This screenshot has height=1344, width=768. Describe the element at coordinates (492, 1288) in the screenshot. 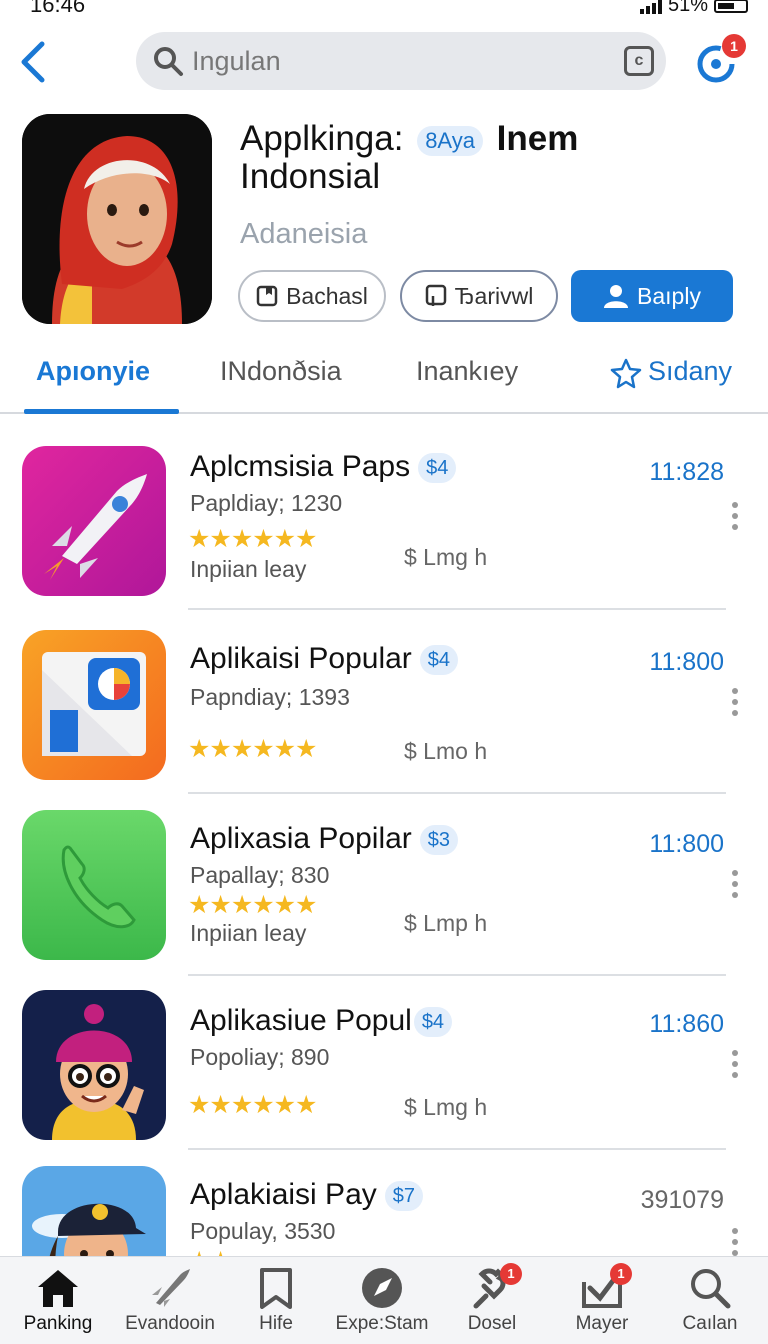

I see `plug-icon: 1` at that location.